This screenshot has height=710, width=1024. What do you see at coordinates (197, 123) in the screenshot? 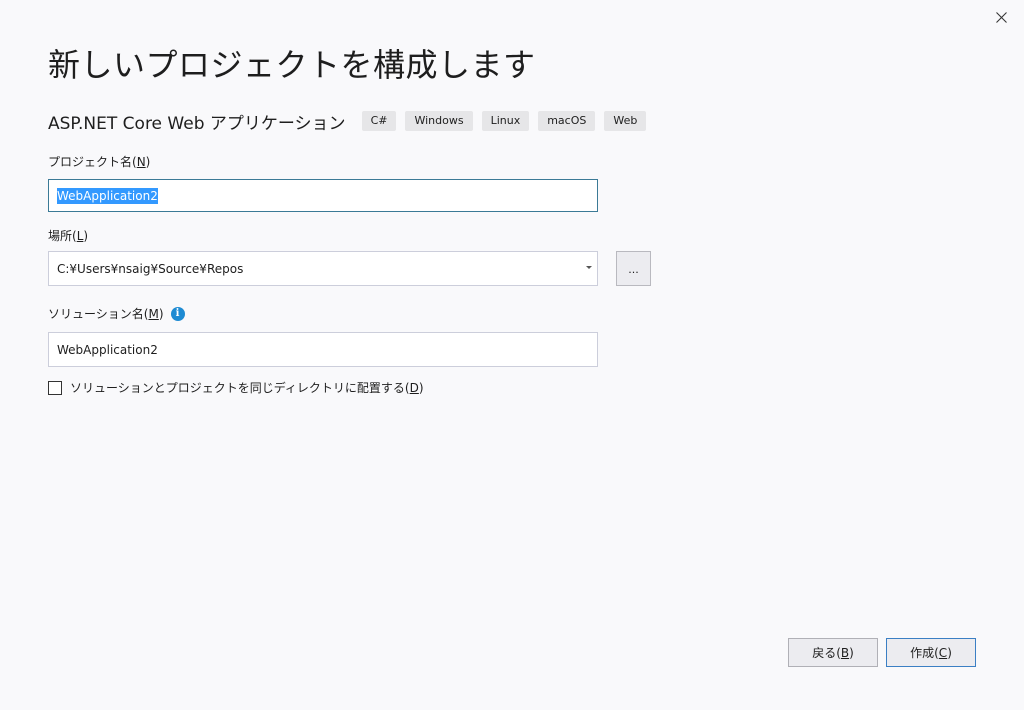
I see `template-name: ASP.NET Core Web アプリケーション` at bounding box center [197, 123].